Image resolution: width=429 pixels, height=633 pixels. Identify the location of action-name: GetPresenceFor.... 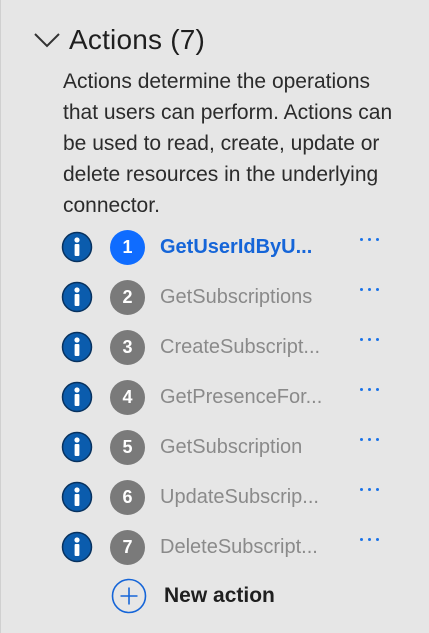
(250, 397).